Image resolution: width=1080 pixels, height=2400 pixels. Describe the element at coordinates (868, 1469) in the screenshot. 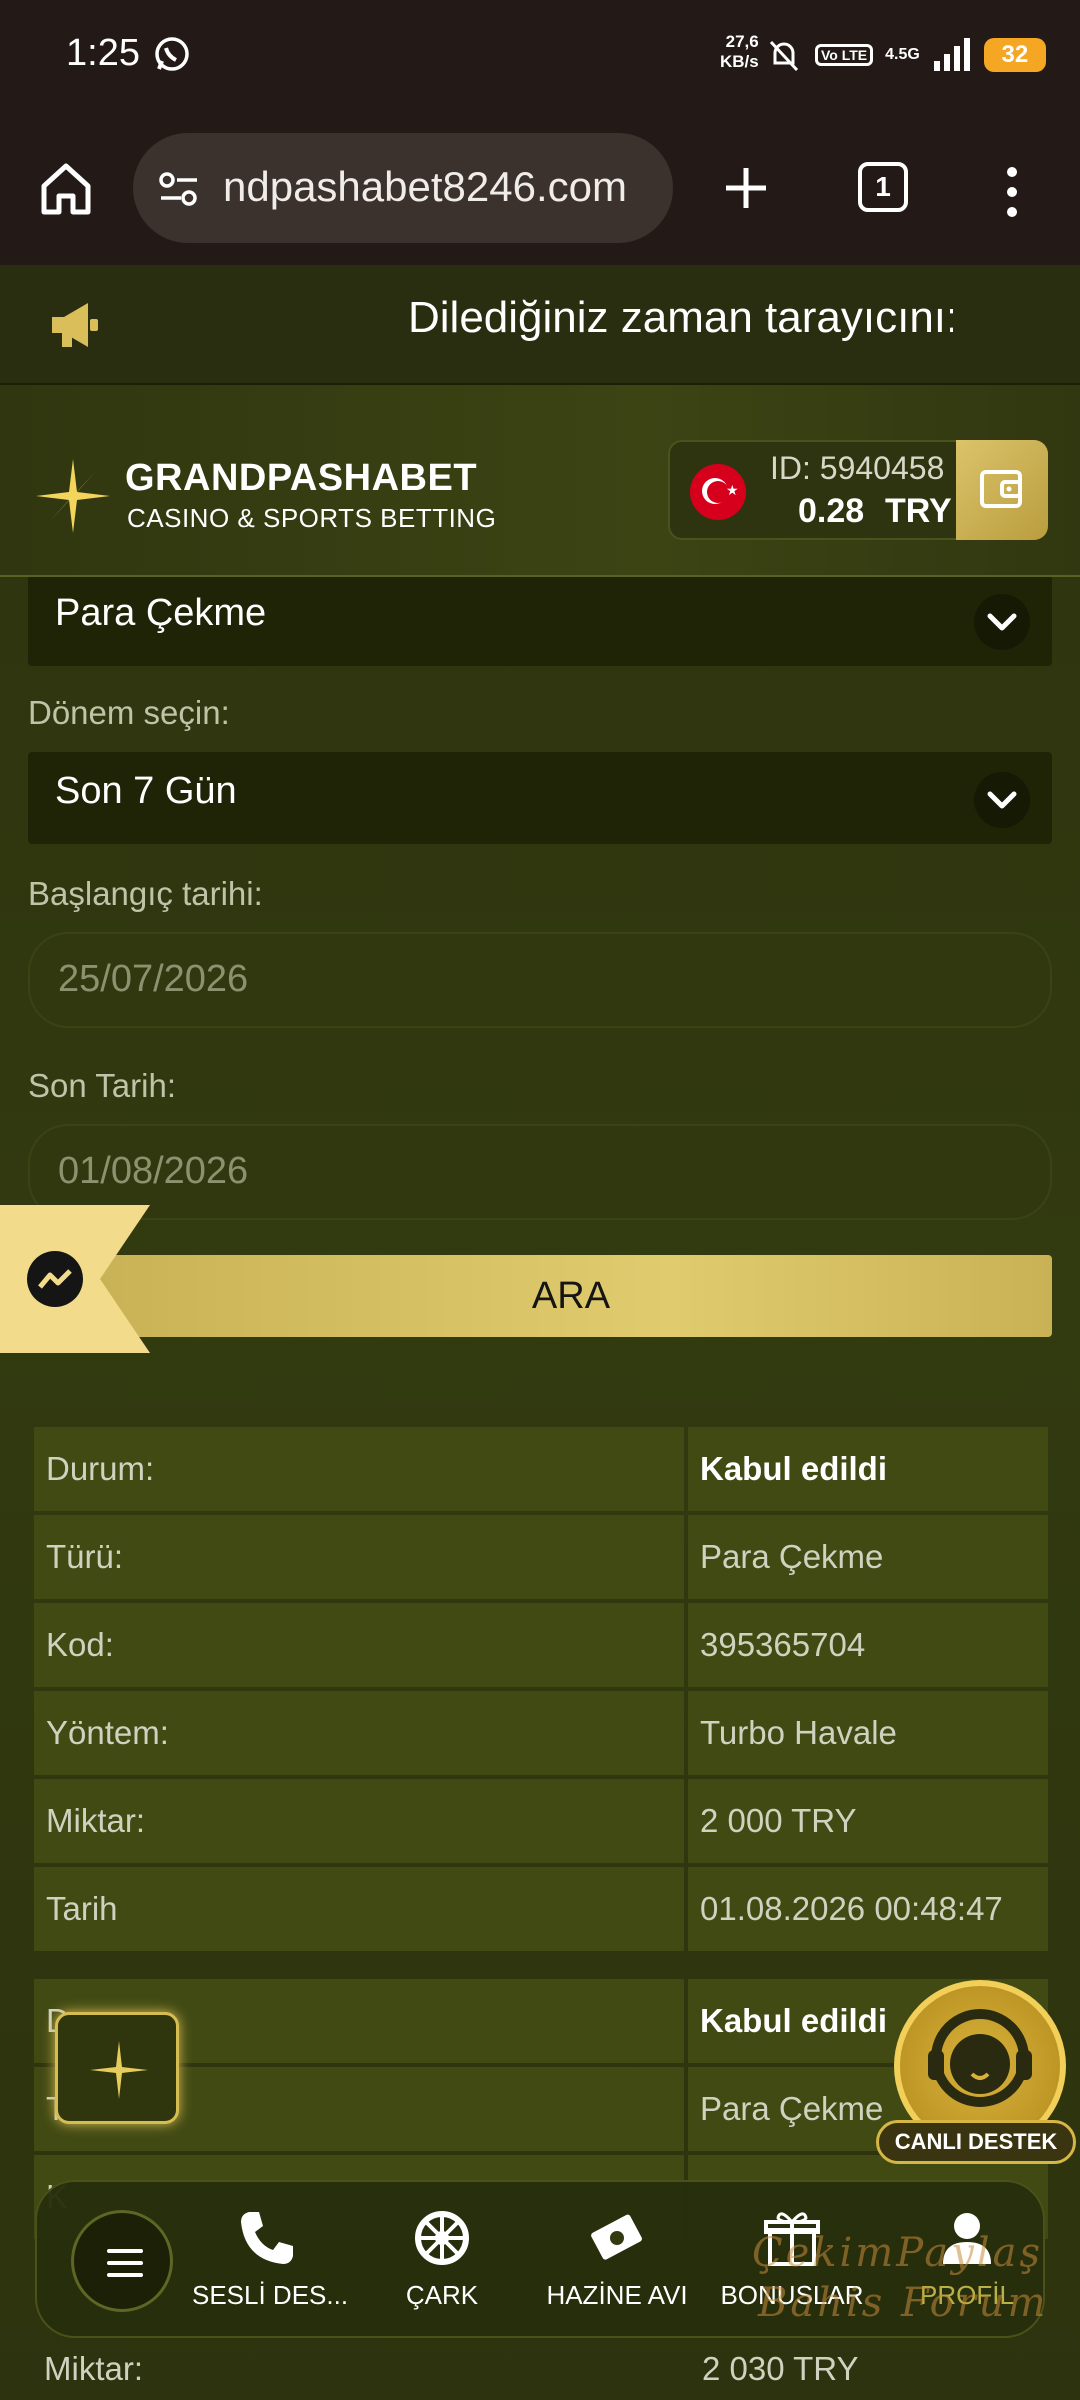

I see `record-value: Kabul edildi` at that location.